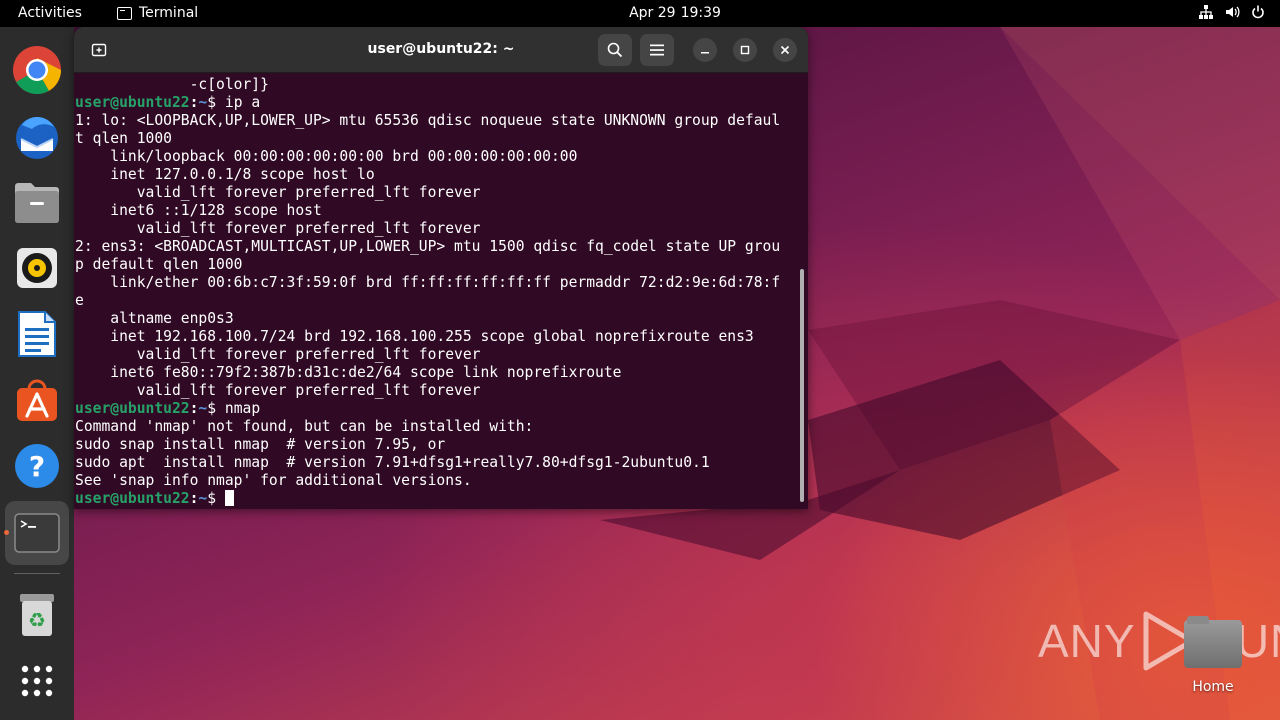 This screenshot has width=1280, height=720. Describe the element at coordinates (37, 573) in the screenshot. I see `dock-separator` at that location.